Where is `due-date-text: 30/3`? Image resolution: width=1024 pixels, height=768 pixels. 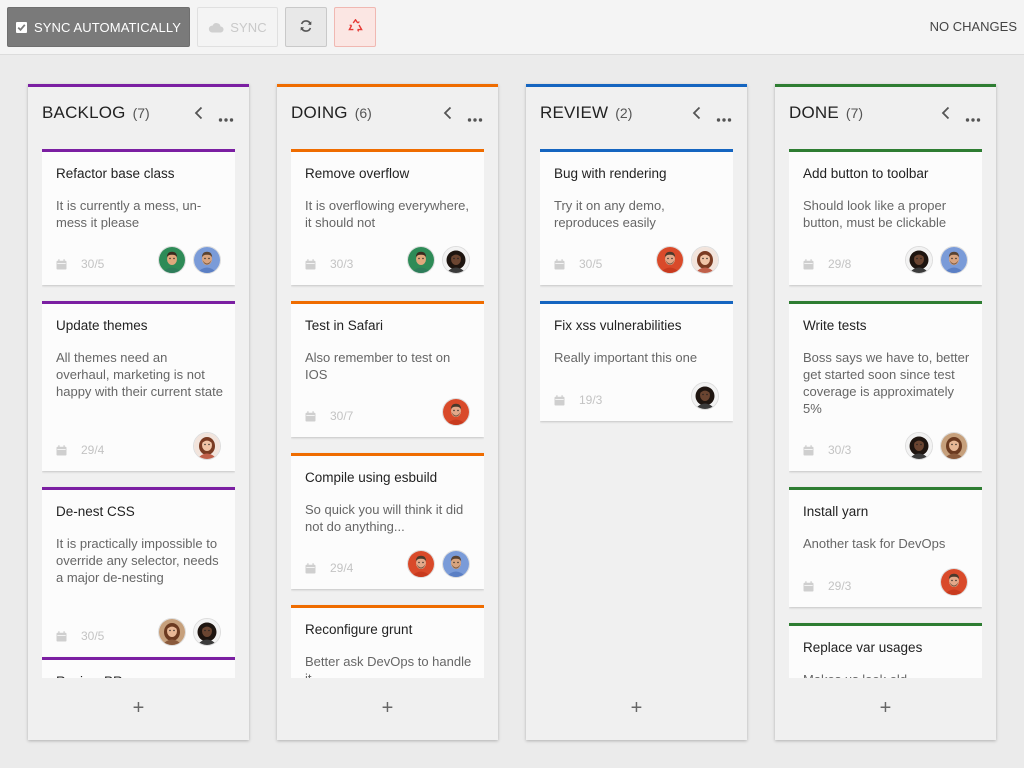
due-date-text: 30/3 is located at coordinates (342, 264).